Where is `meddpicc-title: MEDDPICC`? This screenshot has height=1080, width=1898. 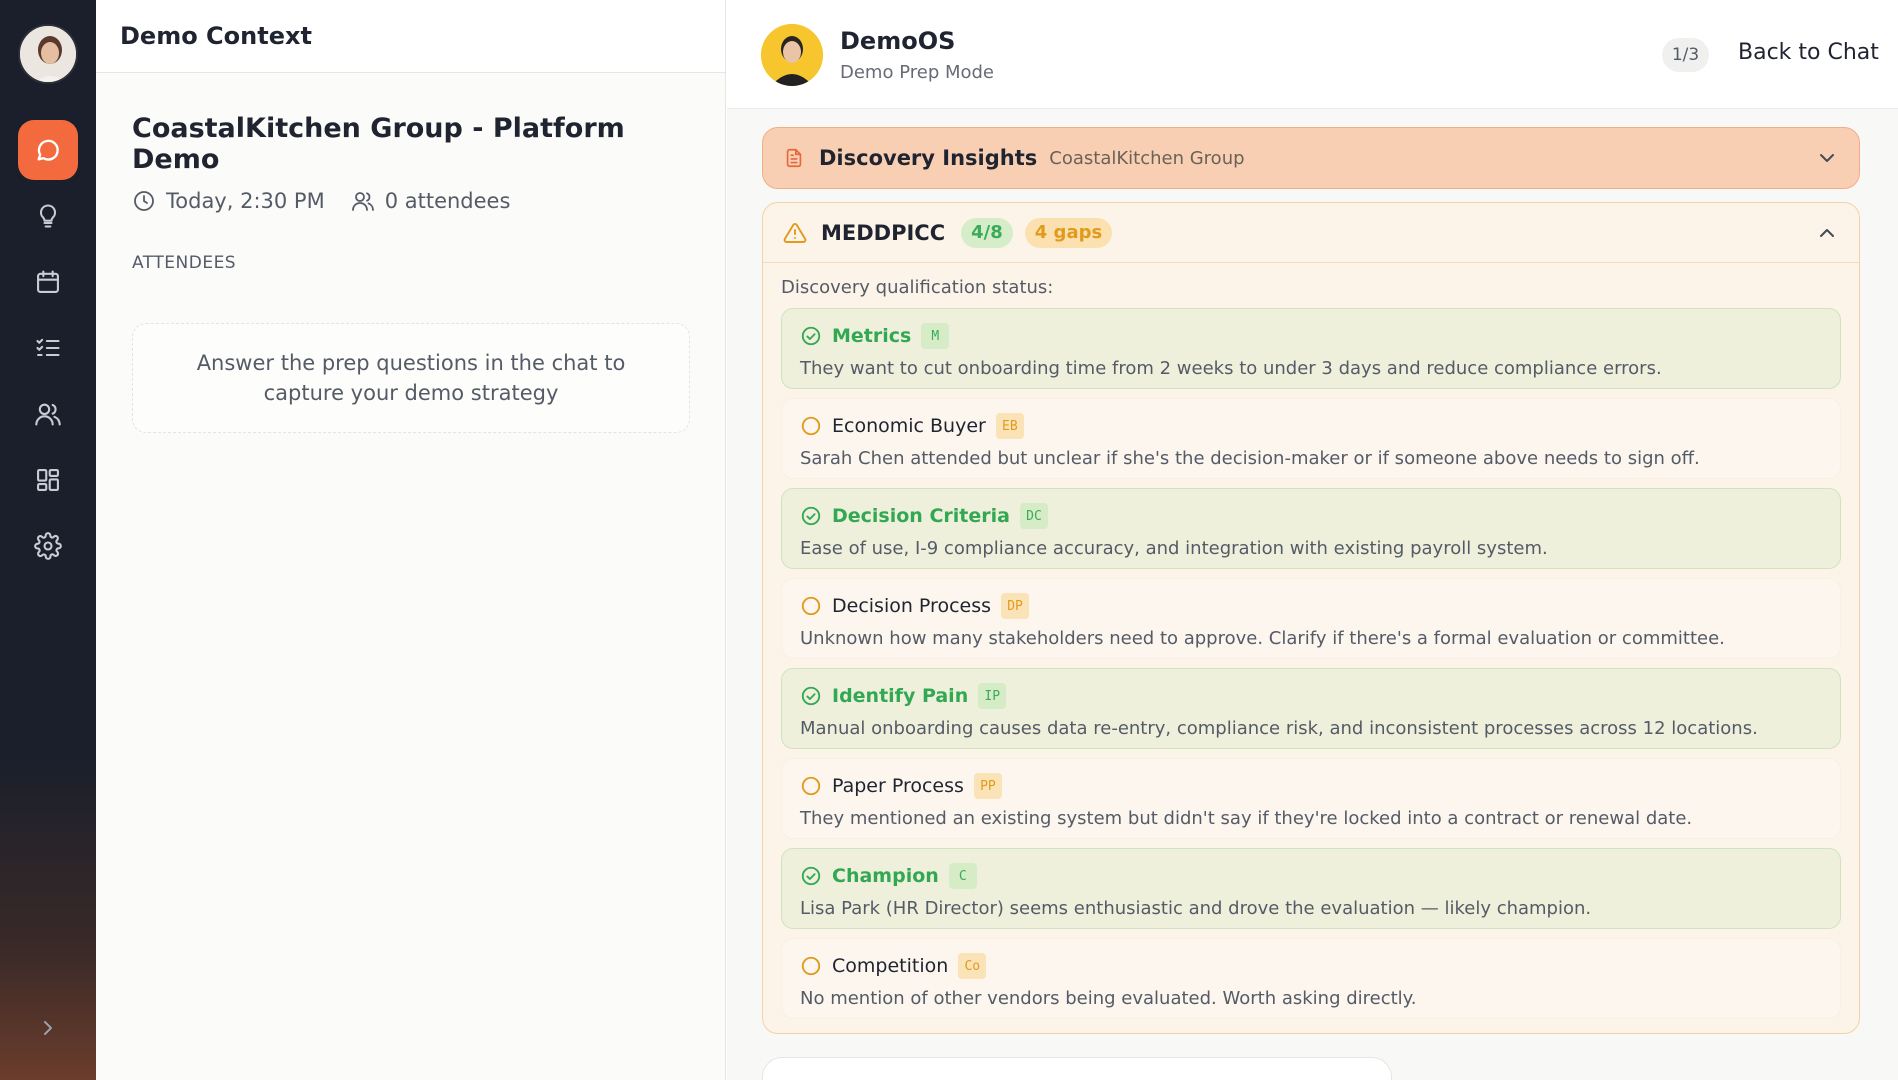
meddpicc-title: MEDDPICC is located at coordinates (883, 232).